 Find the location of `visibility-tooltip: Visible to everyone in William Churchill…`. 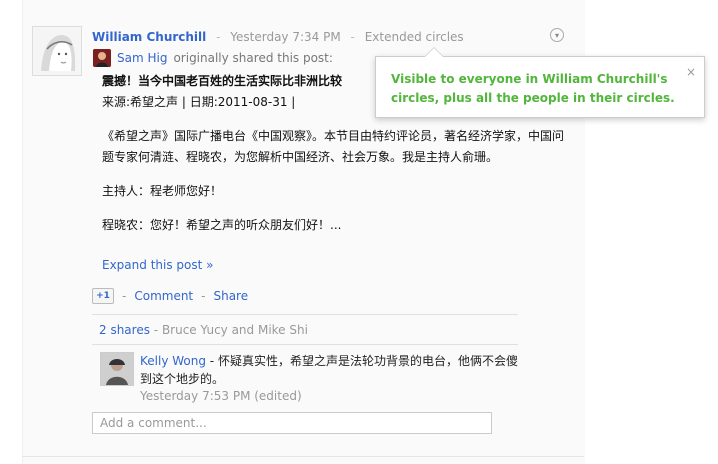

visibility-tooltip: Visible to everyone in William Churchill… is located at coordinates (540, 82).